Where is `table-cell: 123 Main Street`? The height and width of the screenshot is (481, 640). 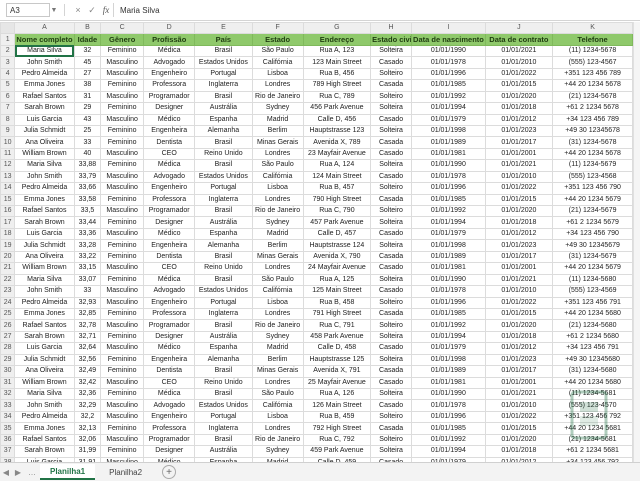 table-cell: 123 Main Street is located at coordinates (337, 62).